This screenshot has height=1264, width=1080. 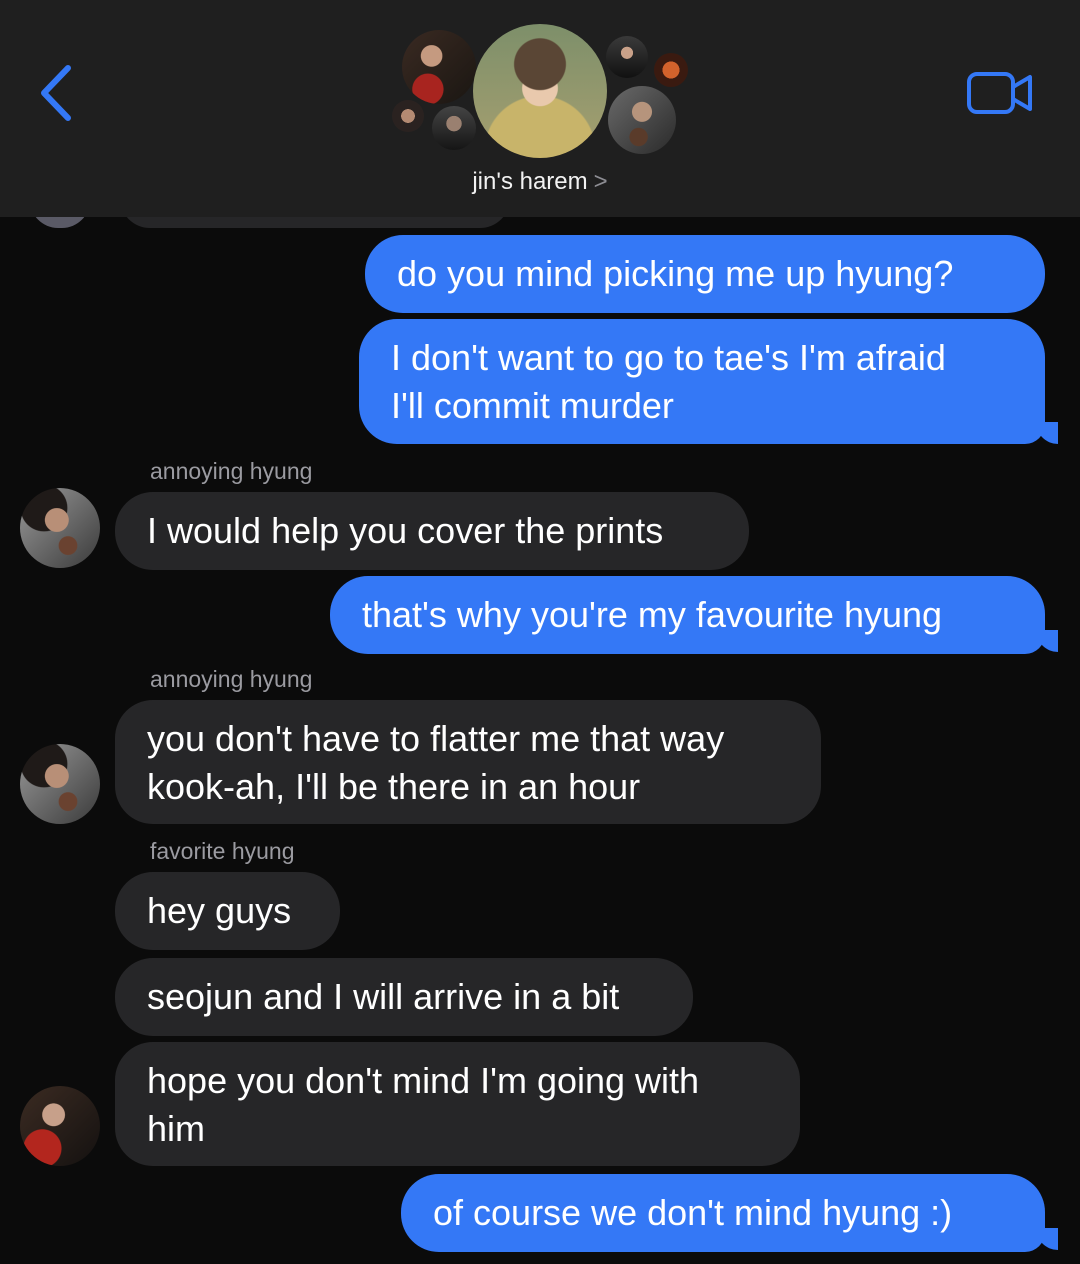 I want to click on sender-name: favorite hyung, so click(x=222, y=851).